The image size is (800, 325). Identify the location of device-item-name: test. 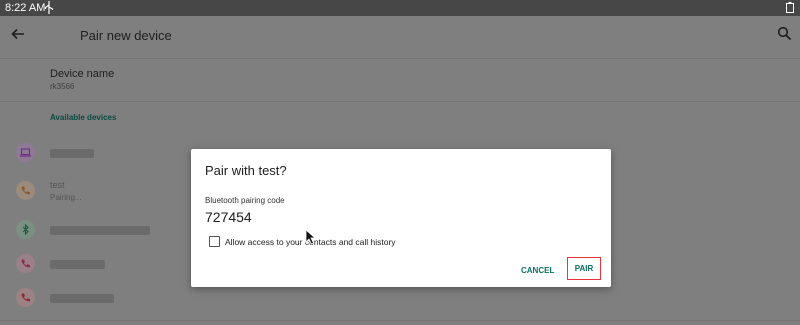
(57, 185).